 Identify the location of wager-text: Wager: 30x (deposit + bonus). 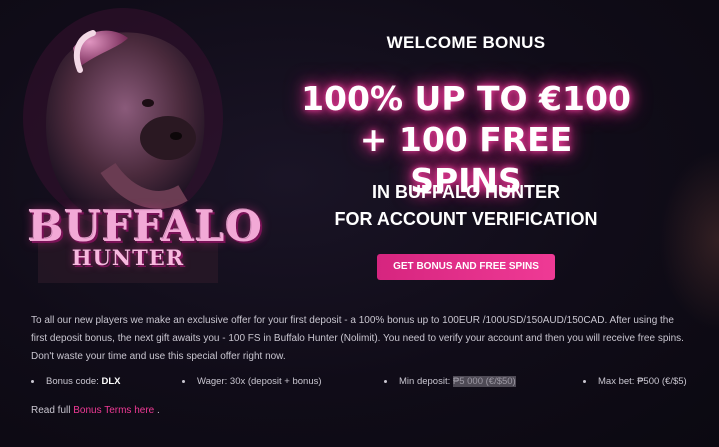
(259, 381).